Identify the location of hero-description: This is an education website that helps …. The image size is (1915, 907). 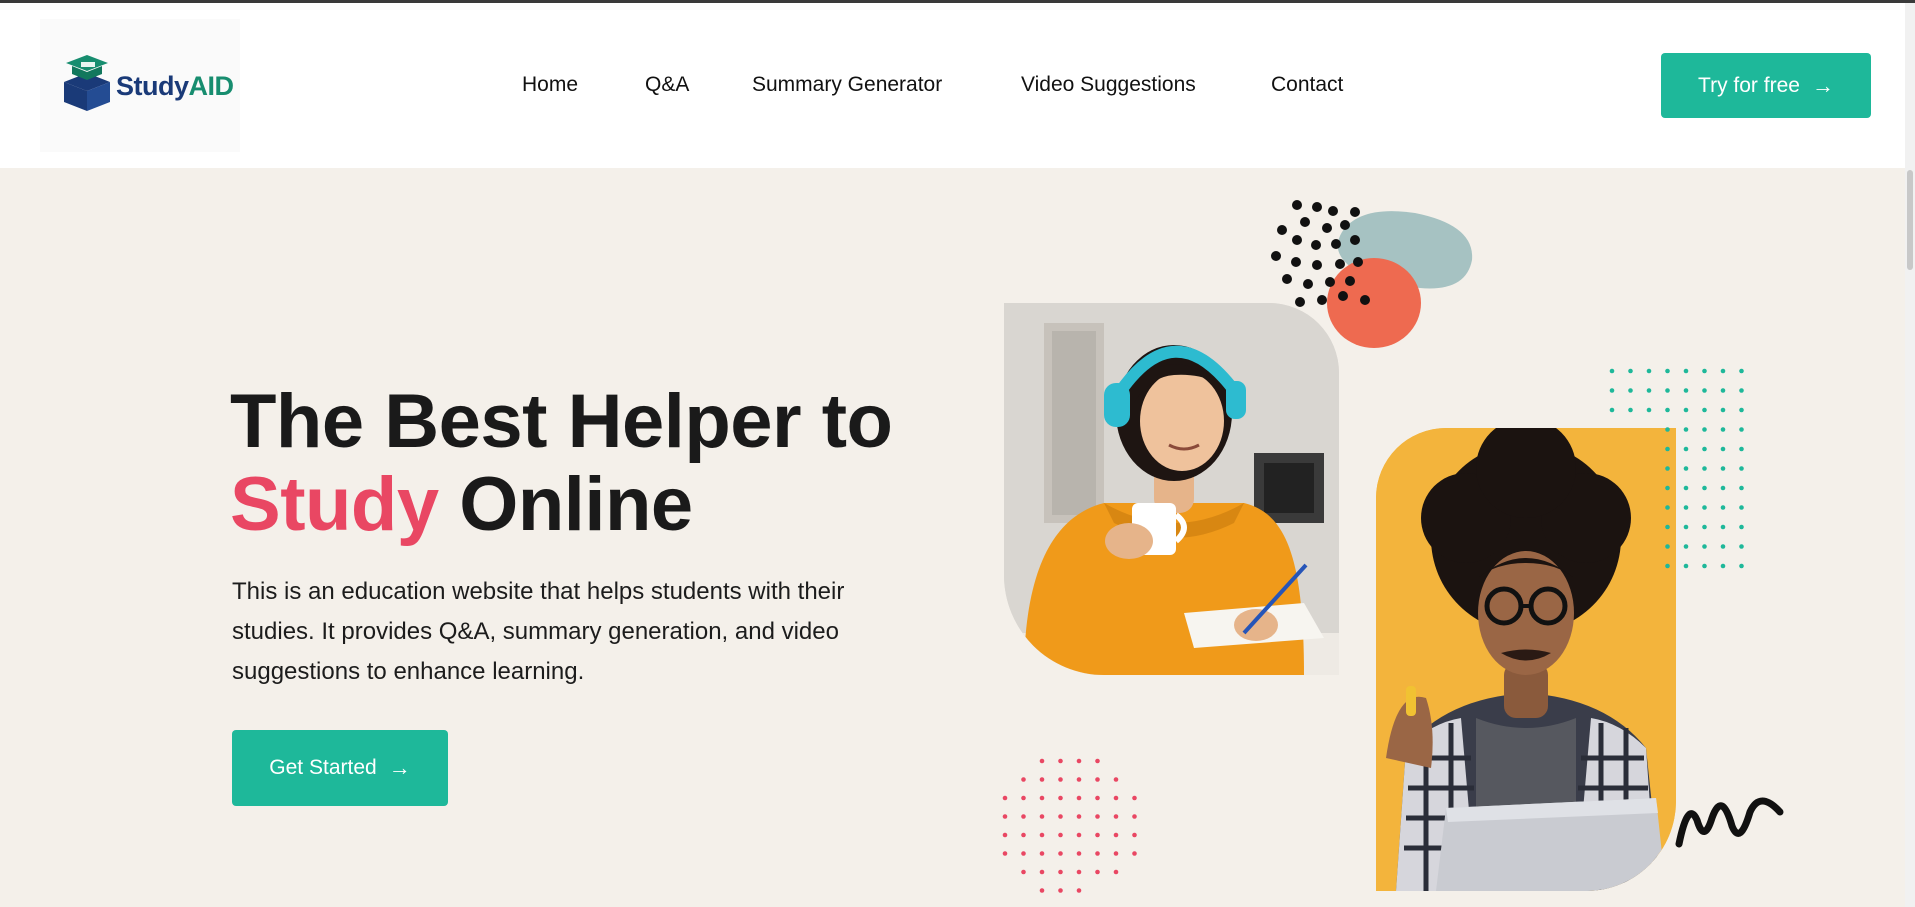
(538, 631).